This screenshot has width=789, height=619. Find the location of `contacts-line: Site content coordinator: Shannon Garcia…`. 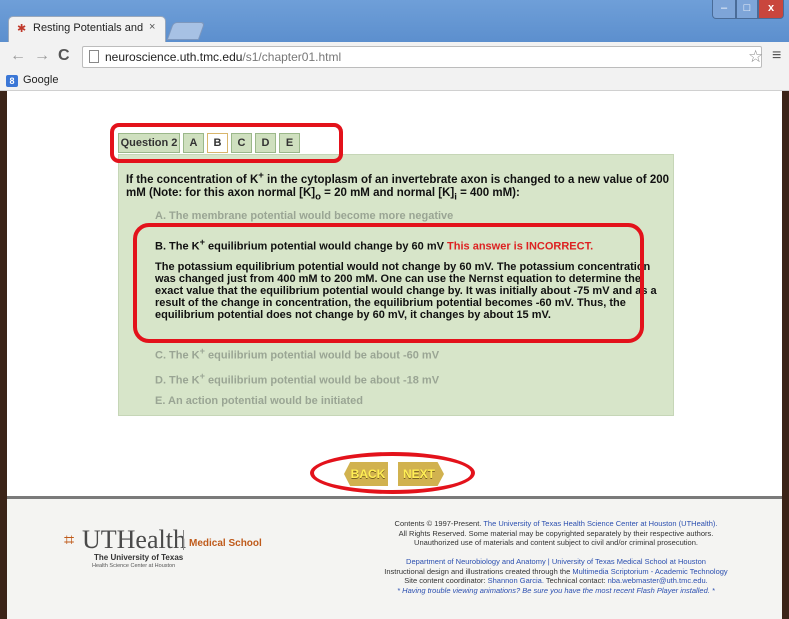

contacts-line: Site content coordinator: Shannon Garcia… is located at coordinates (556, 581).